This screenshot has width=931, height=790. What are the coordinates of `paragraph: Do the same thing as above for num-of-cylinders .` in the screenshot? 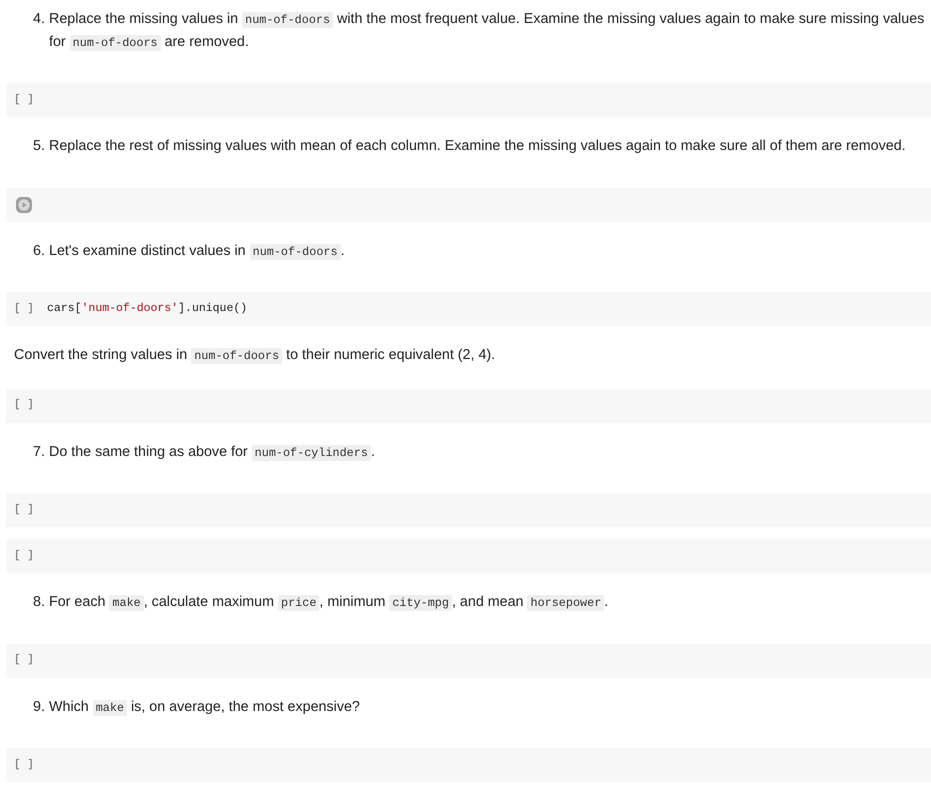 It's located at (212, 452).